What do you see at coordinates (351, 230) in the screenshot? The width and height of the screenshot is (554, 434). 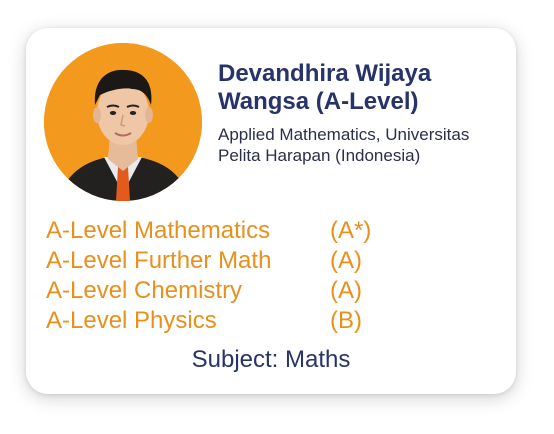 I see `result-grade: (A*)` at bounding box center [351, 230].